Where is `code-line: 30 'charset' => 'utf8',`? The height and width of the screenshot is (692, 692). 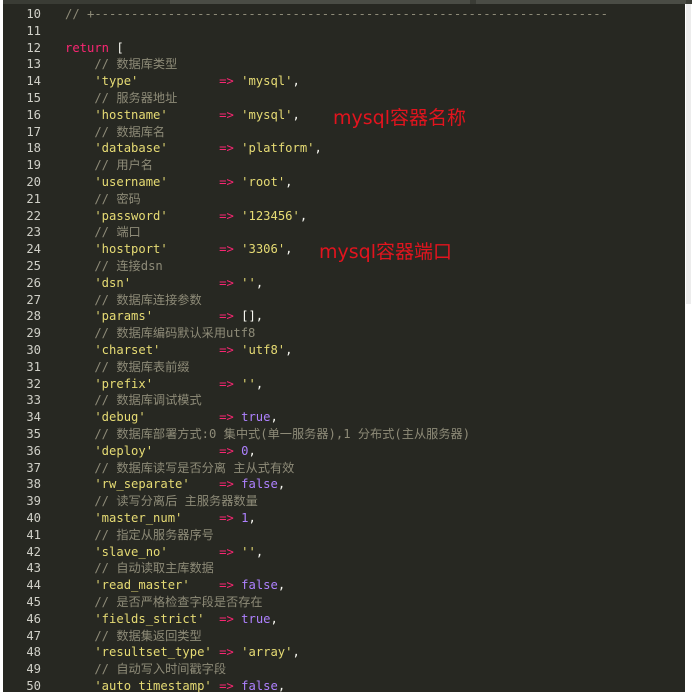
code-line: 30 'charset' => 'utf8', is located at coordinates (344, 350).